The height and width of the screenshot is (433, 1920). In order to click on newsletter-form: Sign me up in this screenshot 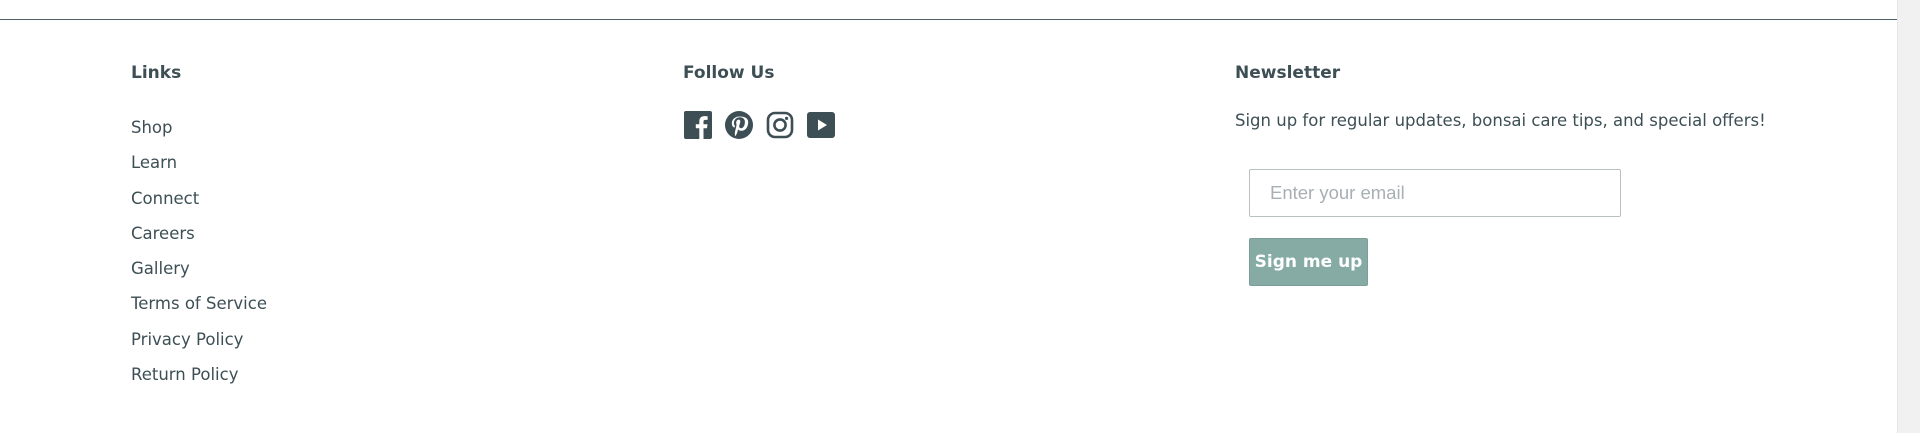, I will do `click(1562, 227)`.